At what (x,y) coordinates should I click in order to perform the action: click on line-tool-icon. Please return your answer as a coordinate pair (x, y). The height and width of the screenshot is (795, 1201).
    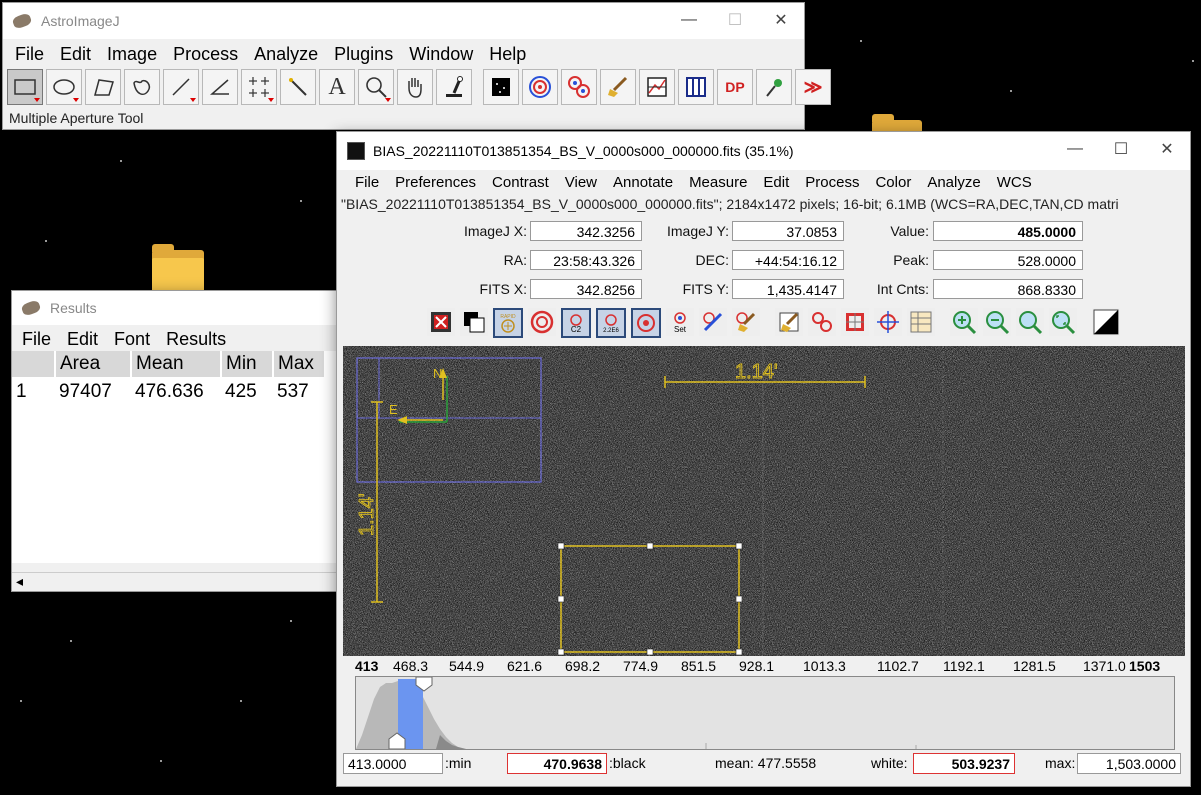
    Looking at the image, I should click on (181, 87).